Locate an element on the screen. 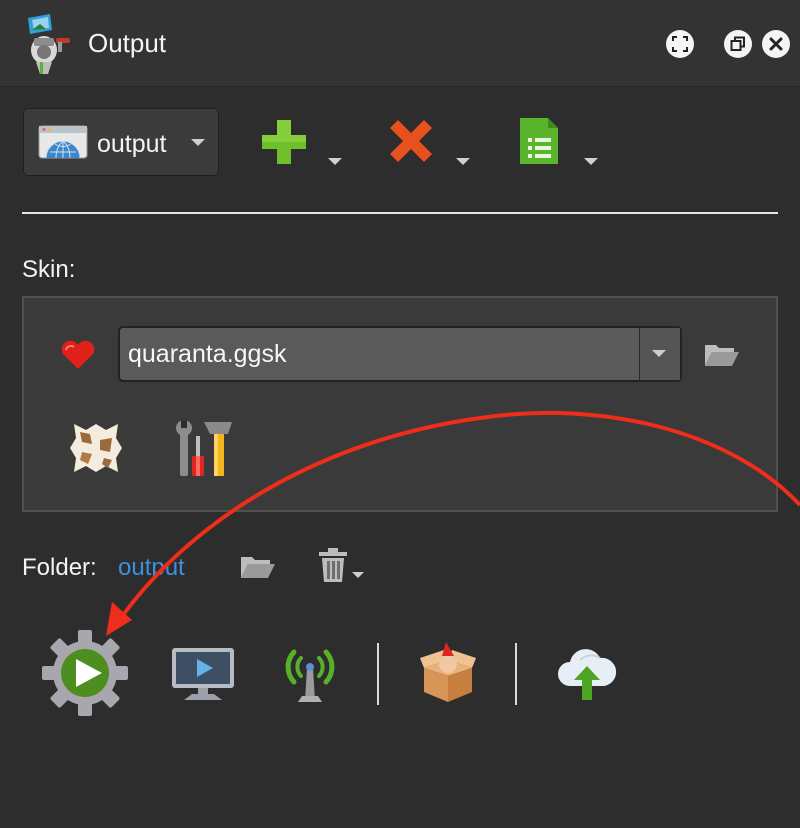  close-icon is located at coordinates (776, 44).